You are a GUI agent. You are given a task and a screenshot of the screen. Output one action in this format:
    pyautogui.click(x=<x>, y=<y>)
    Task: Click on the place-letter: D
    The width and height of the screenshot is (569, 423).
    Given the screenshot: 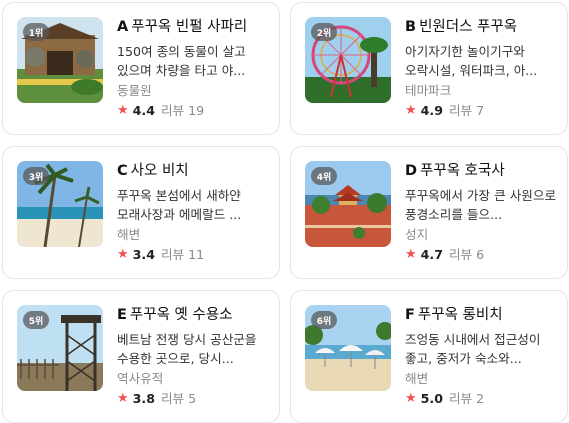 What is the action you would take?
    pyautogui.click(x=411, y=171)
    